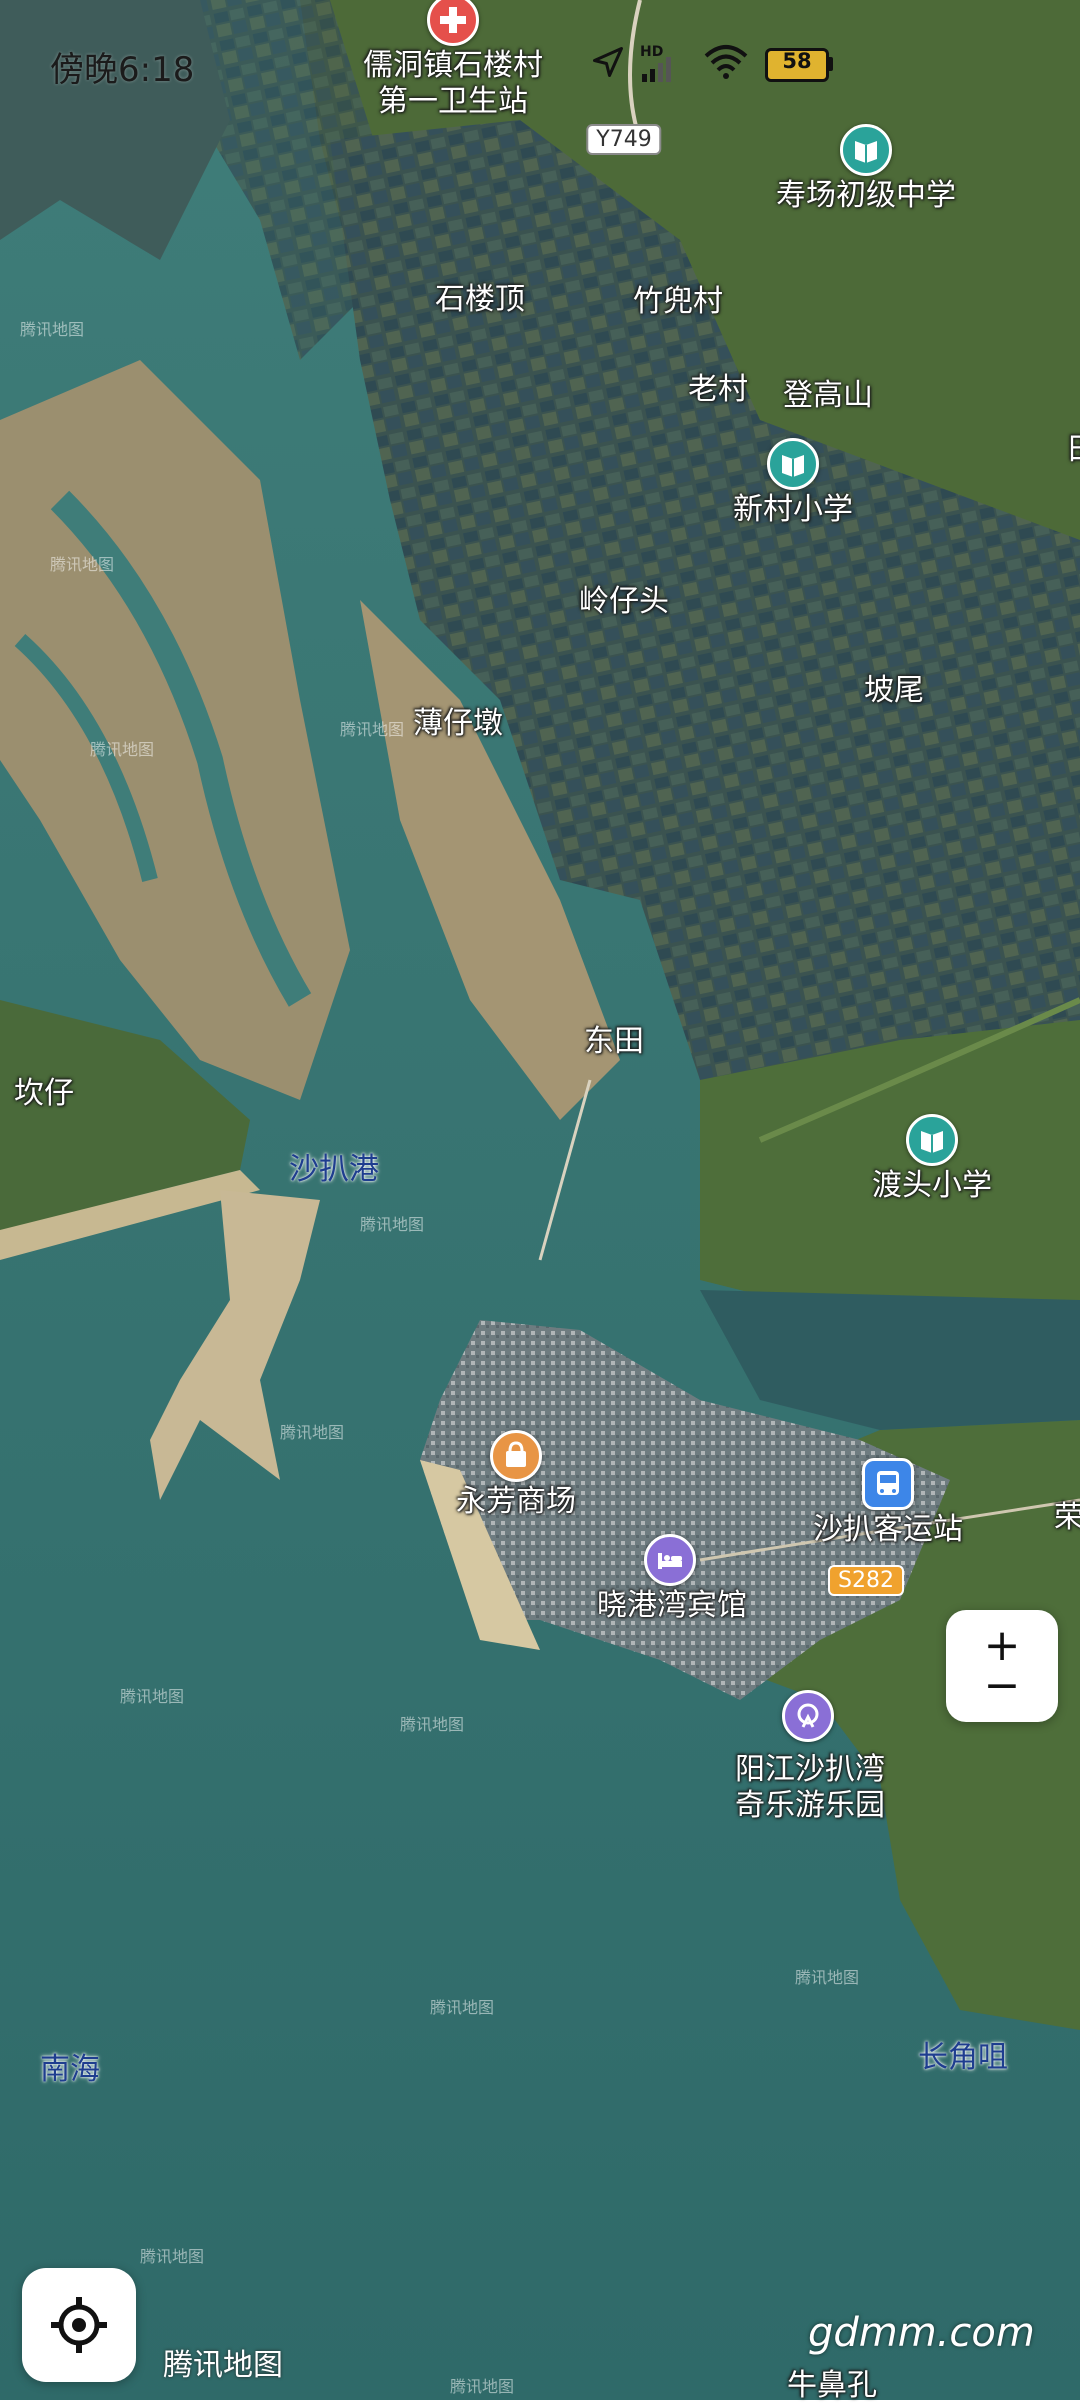 Image resolution: width=1080 pixels, height=2404 pixels. Describe the element at coordinates (932, 1186) in the screenshot. I see `label-dutou-school: 渡头小学` at that location.